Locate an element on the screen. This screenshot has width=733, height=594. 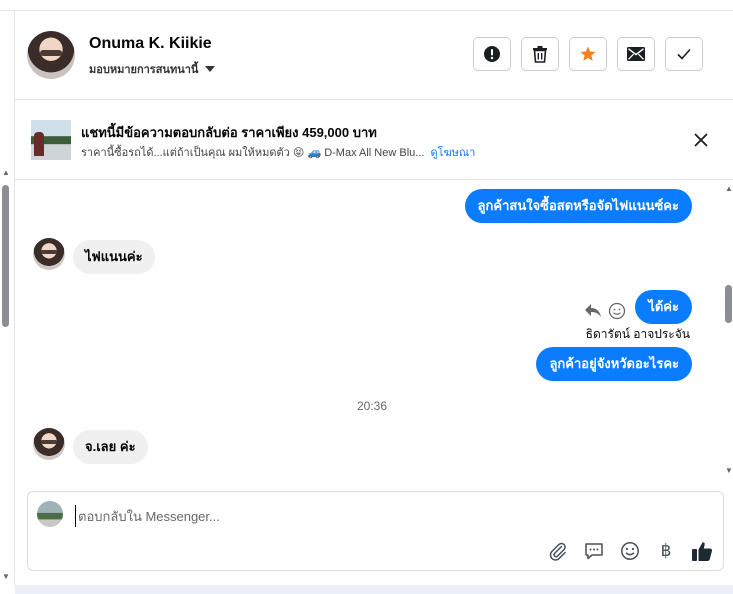
checkmark-icon is located at coordinates (684, 54).